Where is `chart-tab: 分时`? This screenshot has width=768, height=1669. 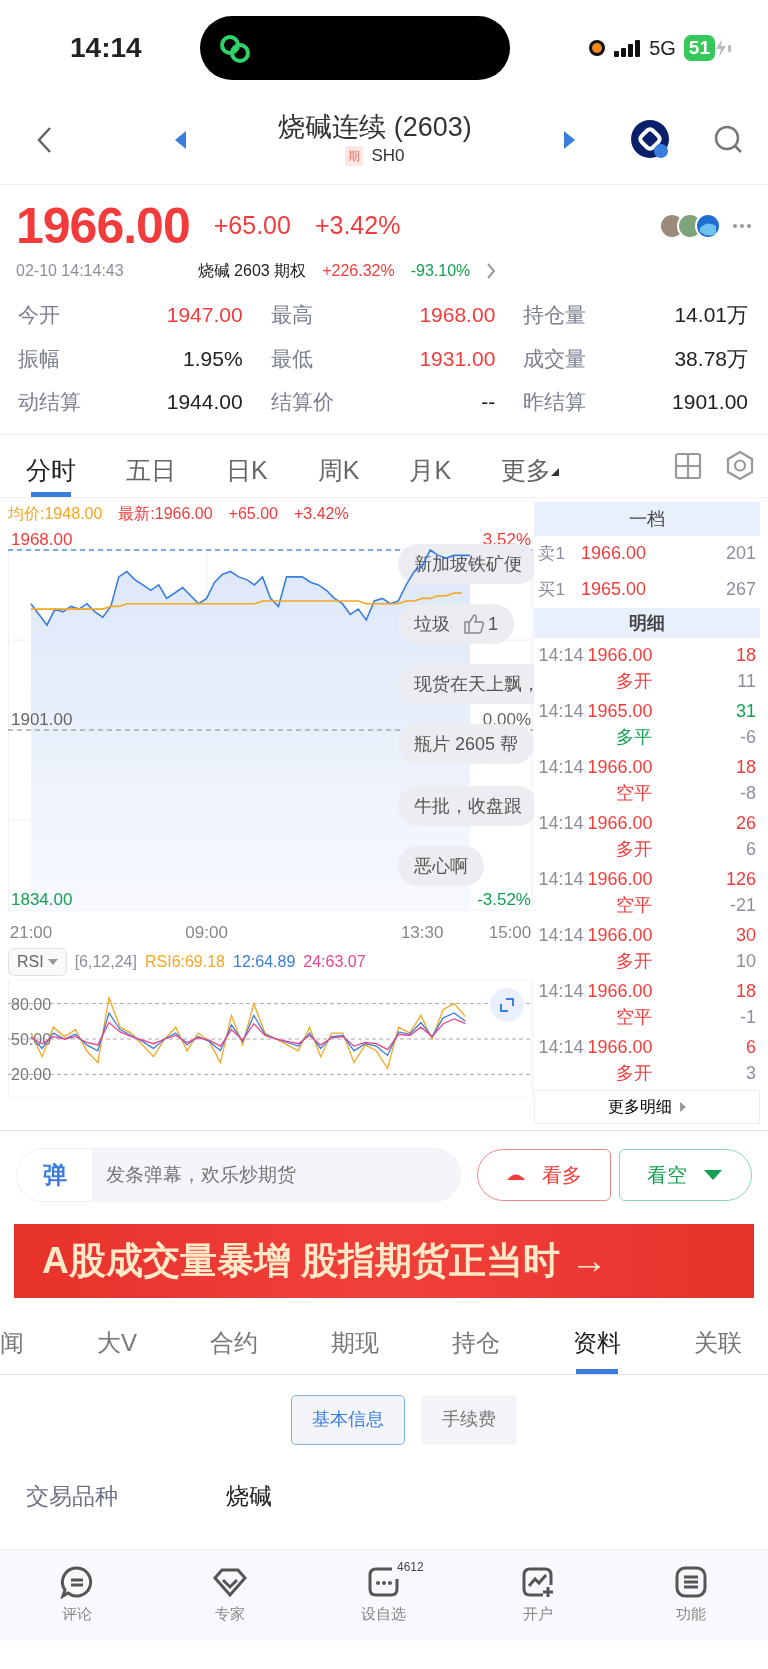
chart-tab: 分时 is located at coordinates (51, 465).